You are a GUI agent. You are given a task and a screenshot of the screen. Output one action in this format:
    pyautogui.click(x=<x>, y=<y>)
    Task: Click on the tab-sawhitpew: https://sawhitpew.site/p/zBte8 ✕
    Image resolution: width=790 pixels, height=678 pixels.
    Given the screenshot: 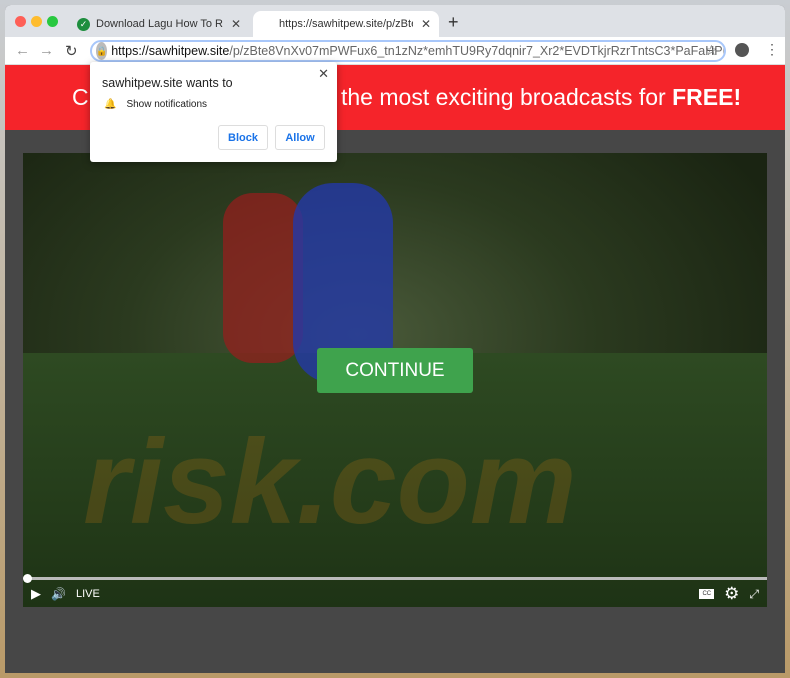 What is the action you would take?
    pyautogui.click(x=346, y=24)
    